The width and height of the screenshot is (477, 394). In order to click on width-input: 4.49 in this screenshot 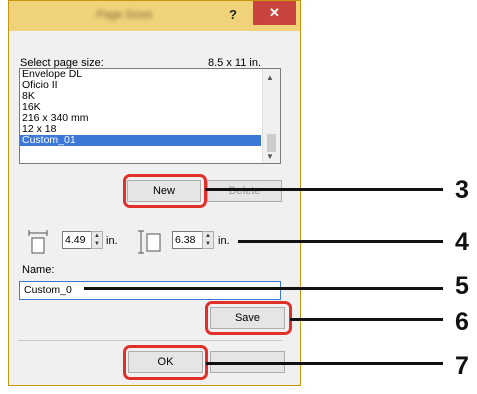, I will do `click(77, 240)`.